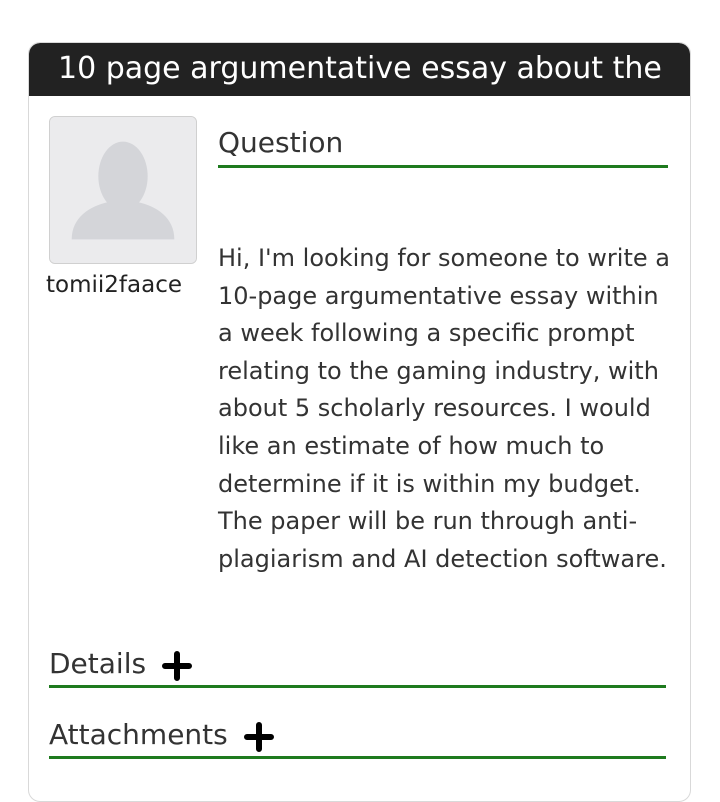 This screenshot has height=802, width=720. I want to click on details-label: Details, so click(98, 663).